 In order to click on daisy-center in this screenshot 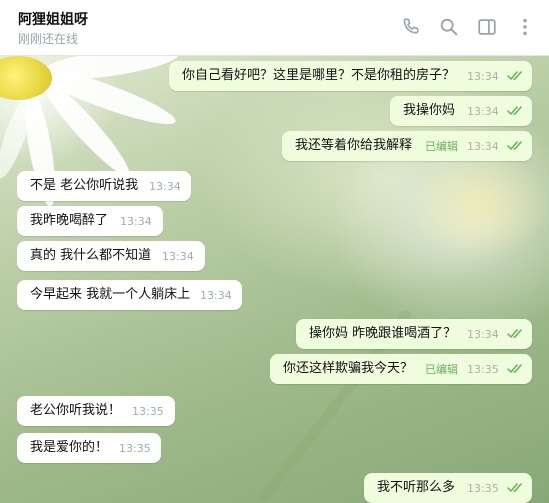, I will do `click(26, 78)`.